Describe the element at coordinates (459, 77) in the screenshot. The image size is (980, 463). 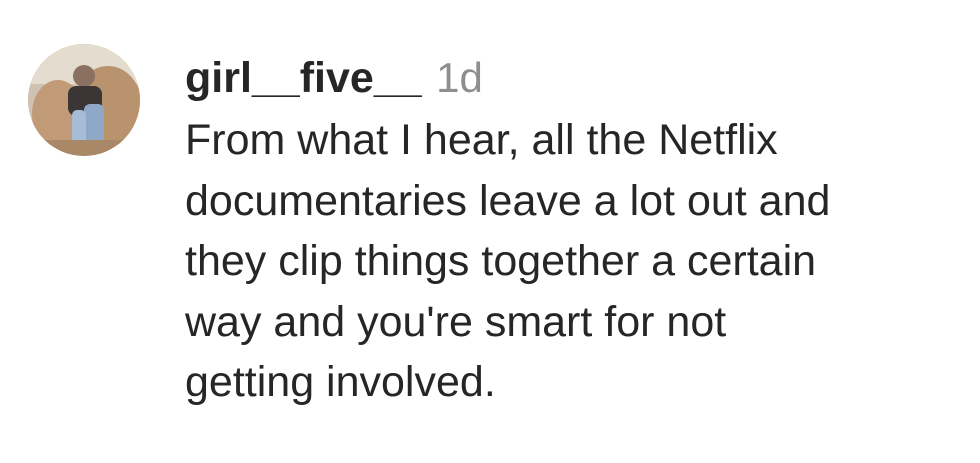
I see `timestamp: 1d` at that location.